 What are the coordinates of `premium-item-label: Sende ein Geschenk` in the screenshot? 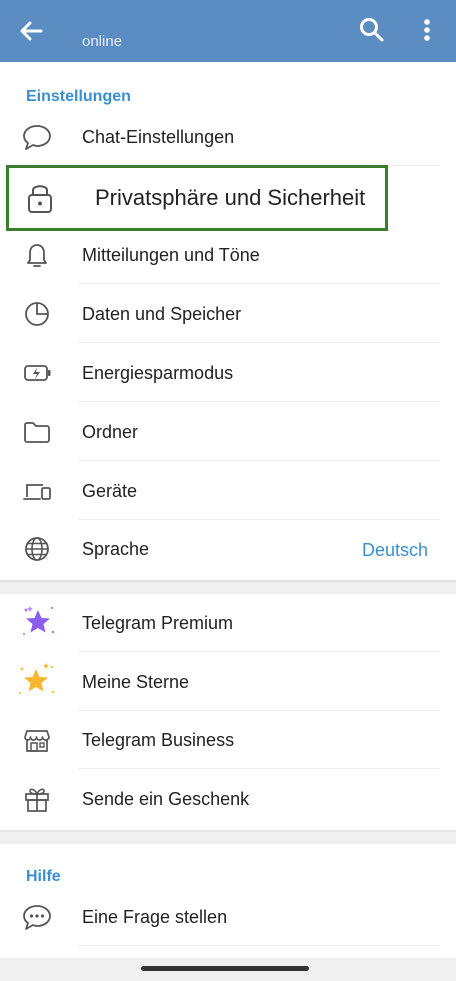 It's located at (166, 799).